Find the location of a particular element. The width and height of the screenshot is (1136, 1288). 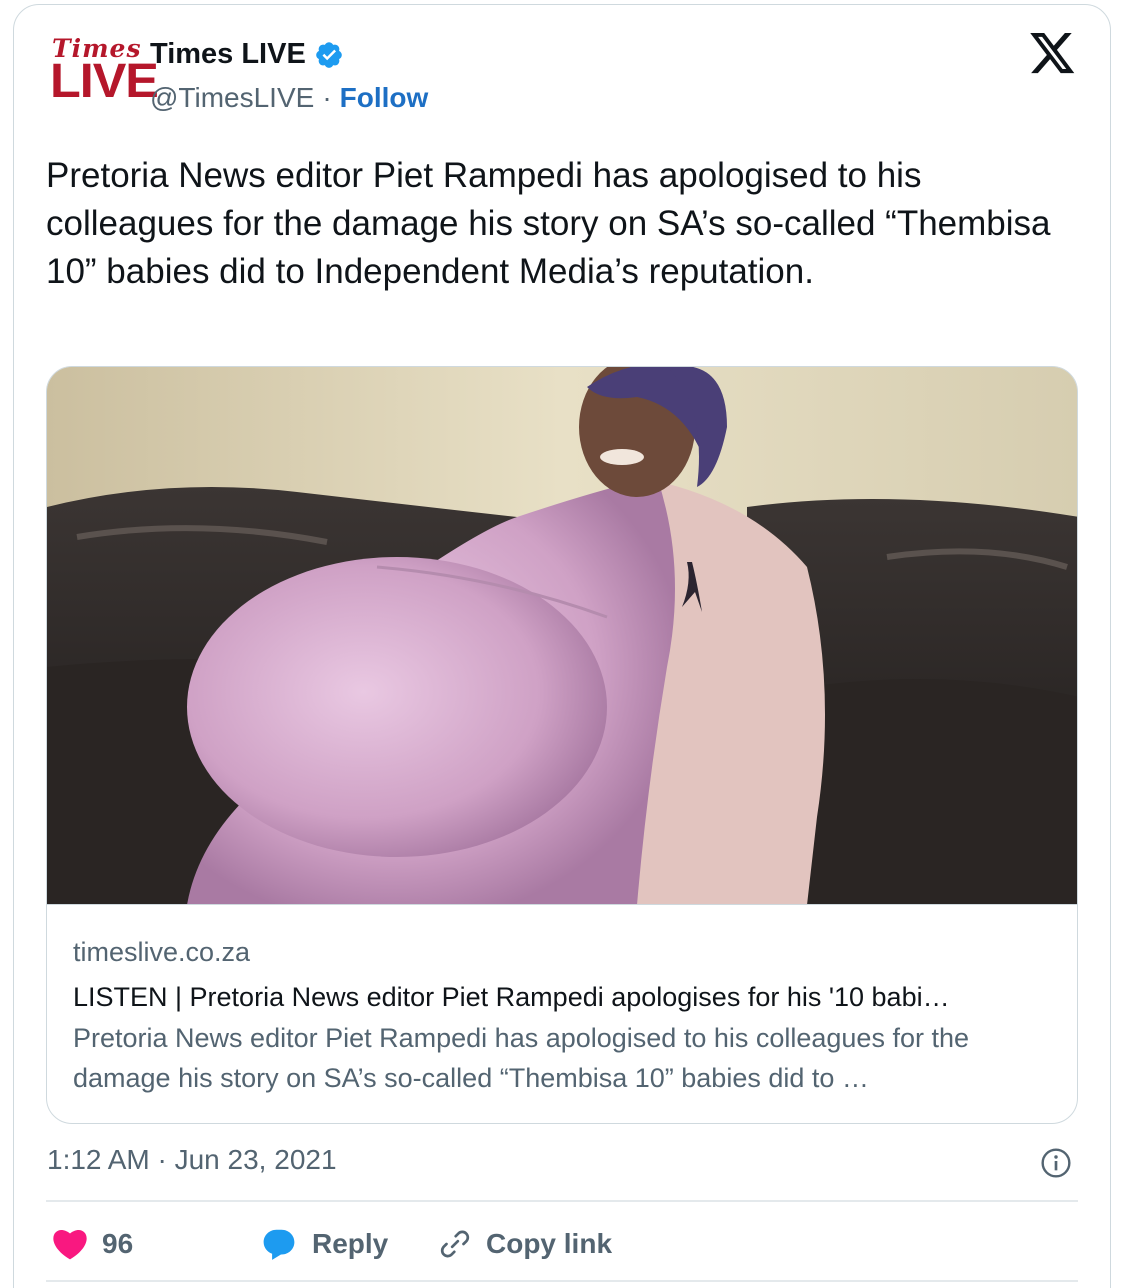

copy-link-button: Copy link is located at coordinates (525, 1244).